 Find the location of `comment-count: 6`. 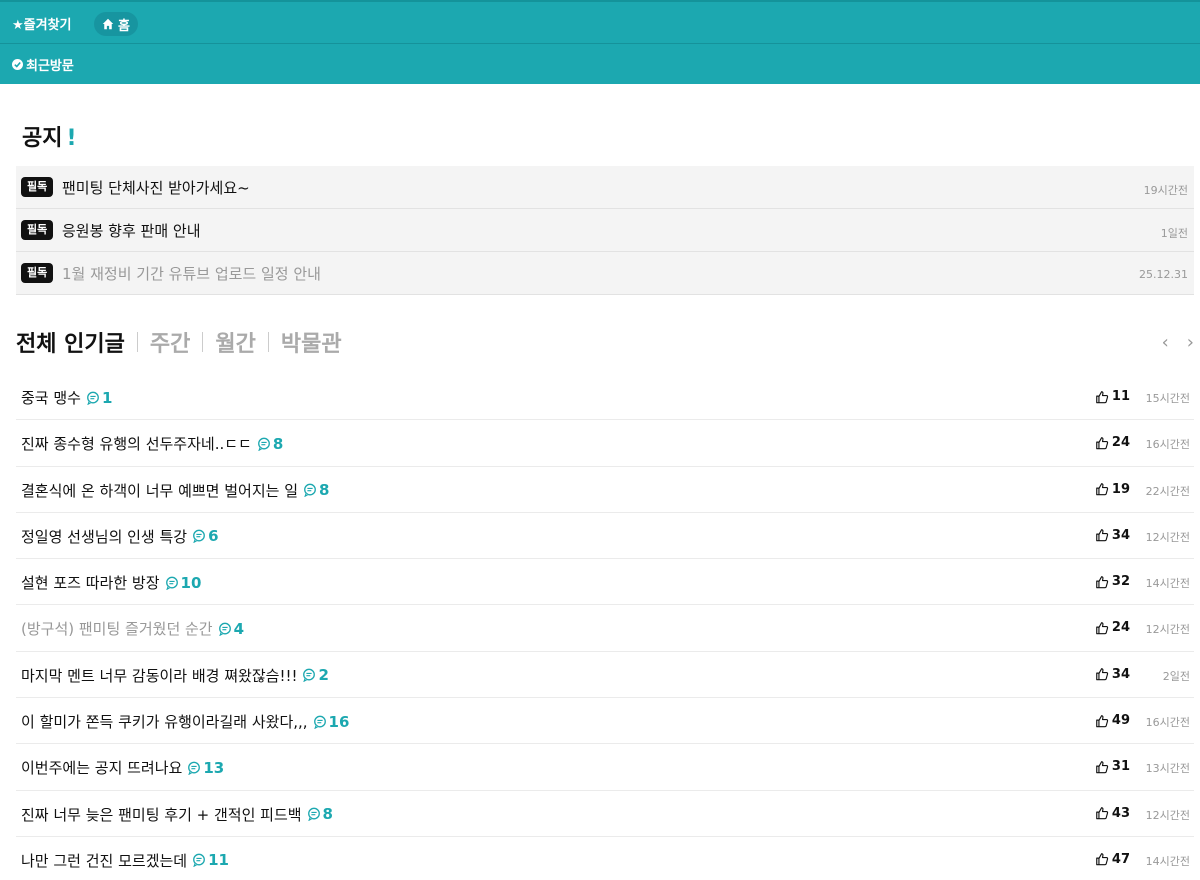

comment-count: 6 is located at coordinates (205, 536).